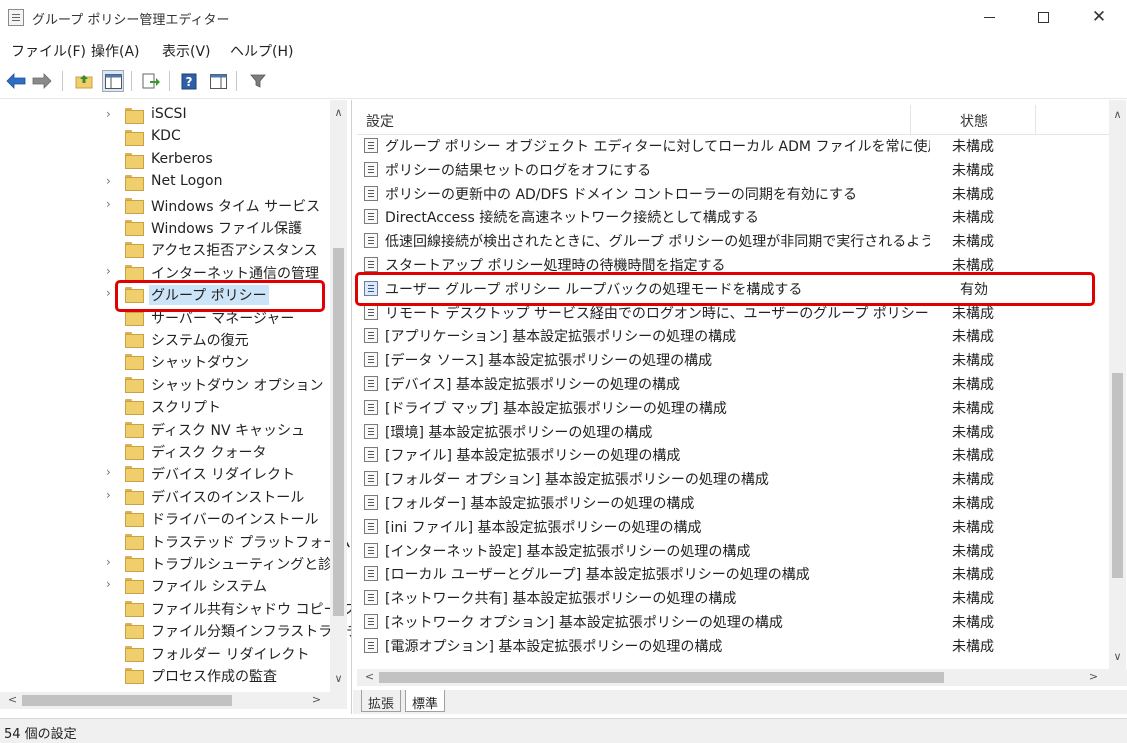 This screenshot has height=743, width=1127. What do you see at coordinates (175, 630) in the screenshot?
I see `tree-item: ファイル分類インフラストラクチャ` at bounding box center [175, 630].